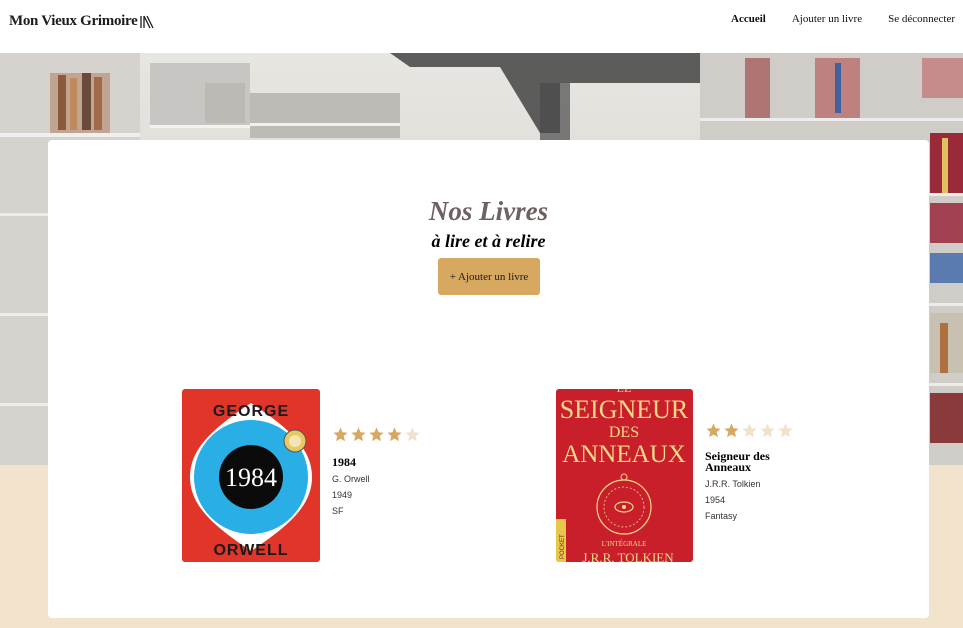 The image size is (963, 628). Describe the element at coordinates (351, 479) in the screenshot. I see `book-author: G. Orwell` at that location.